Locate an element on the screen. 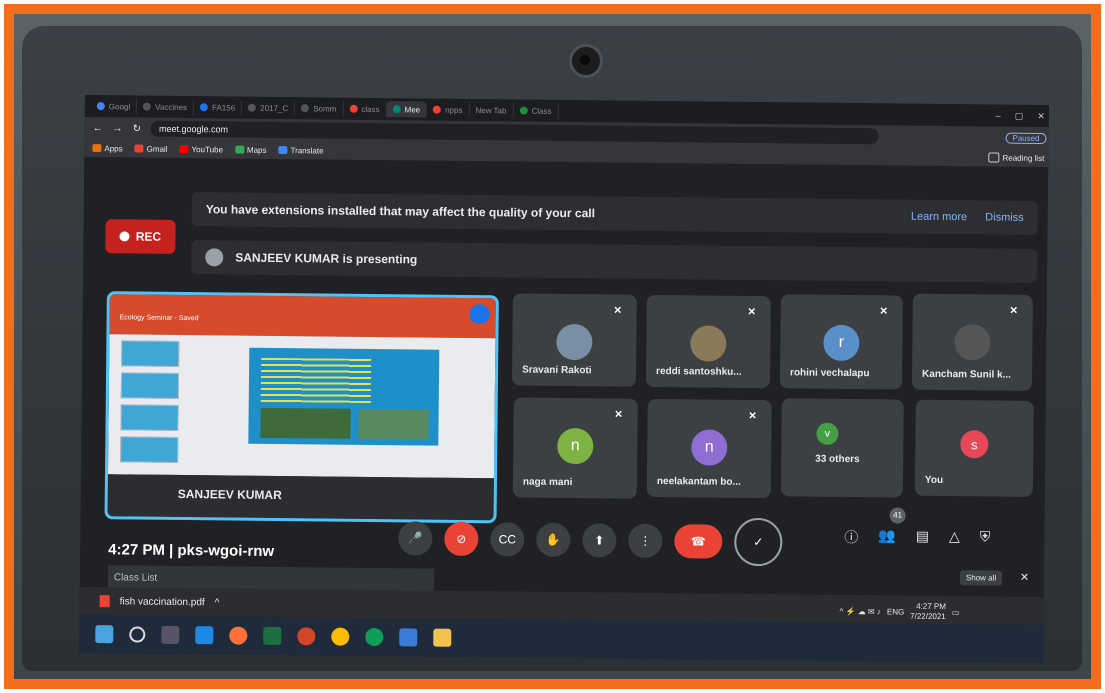 This screenshot has width=1105, height=693. classroom-icon is located at coordinates (523, 110).